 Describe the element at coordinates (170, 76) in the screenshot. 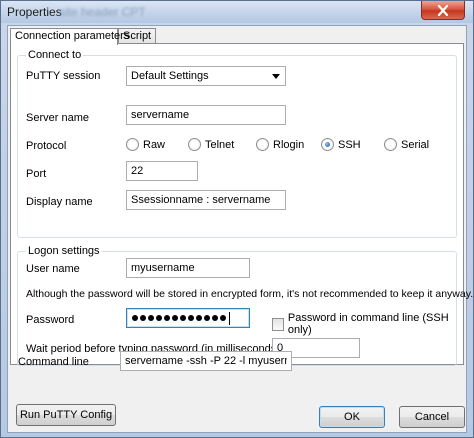

I see `putty-session-value: Default Settings` at that location.